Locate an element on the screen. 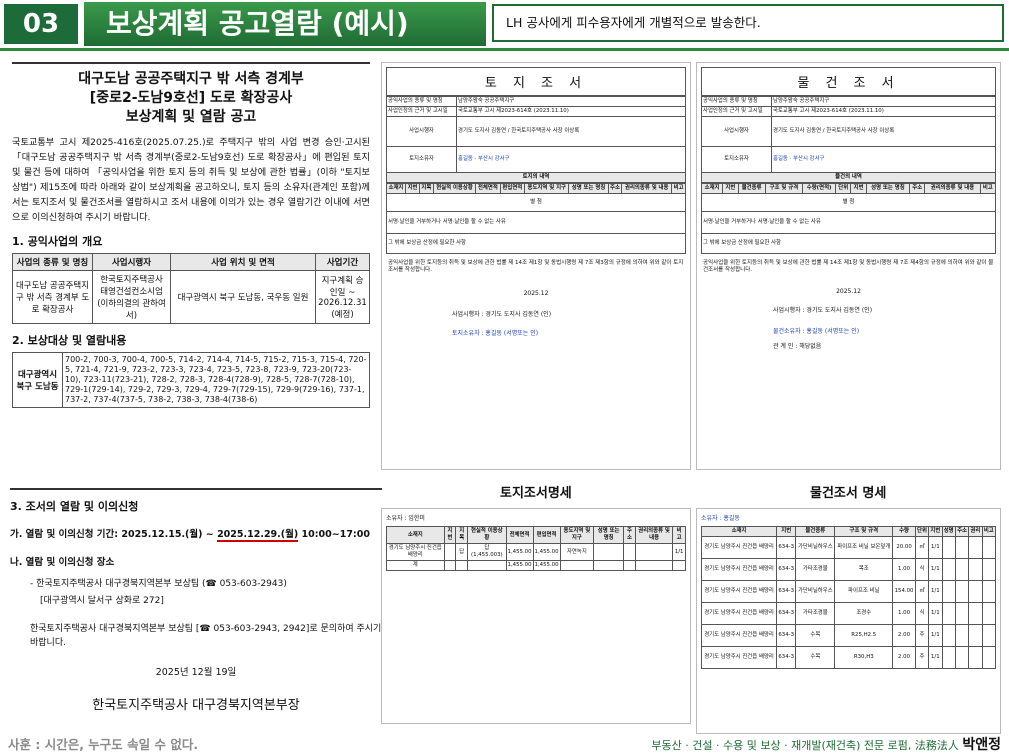 The width and height of the screenshot is (1009, 756). col-header: 권리의종류 및 내용 is located at coordinates (647, 188).